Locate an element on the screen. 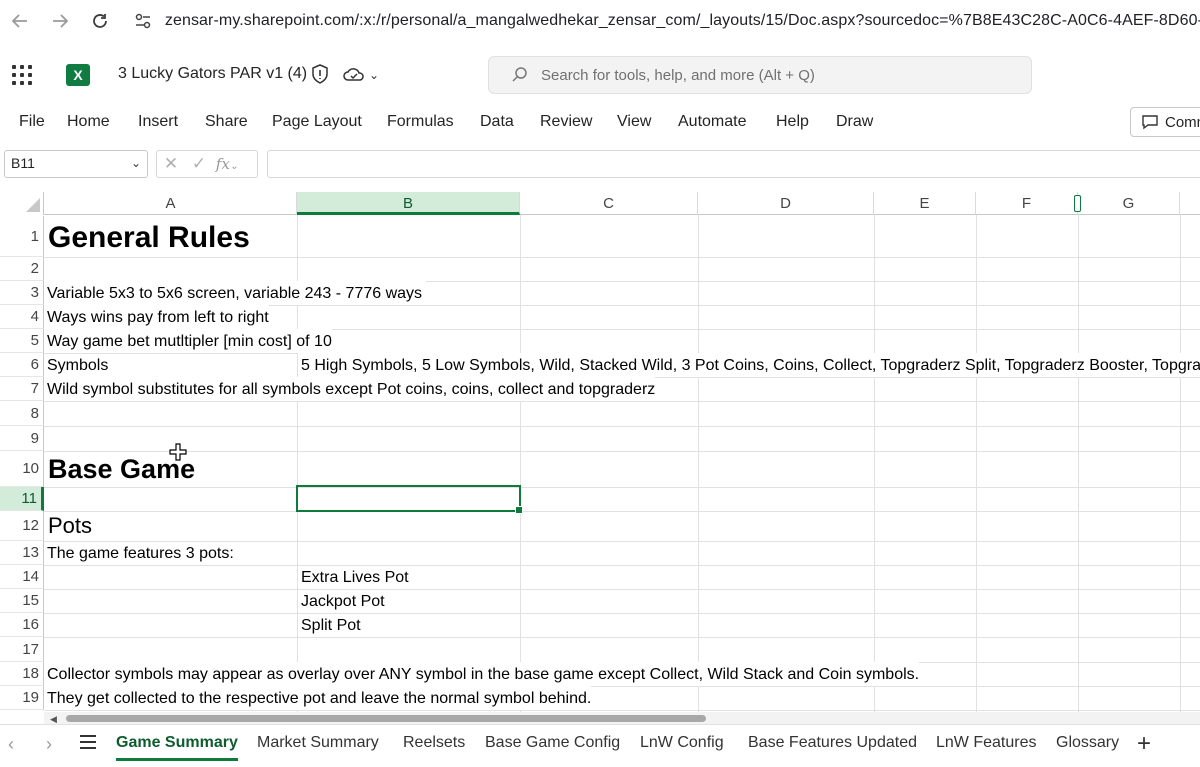 The height and width of the screenshot is (767, 1200). cell-b14: Extra Lives Pot is located at coordinates (353, 577).